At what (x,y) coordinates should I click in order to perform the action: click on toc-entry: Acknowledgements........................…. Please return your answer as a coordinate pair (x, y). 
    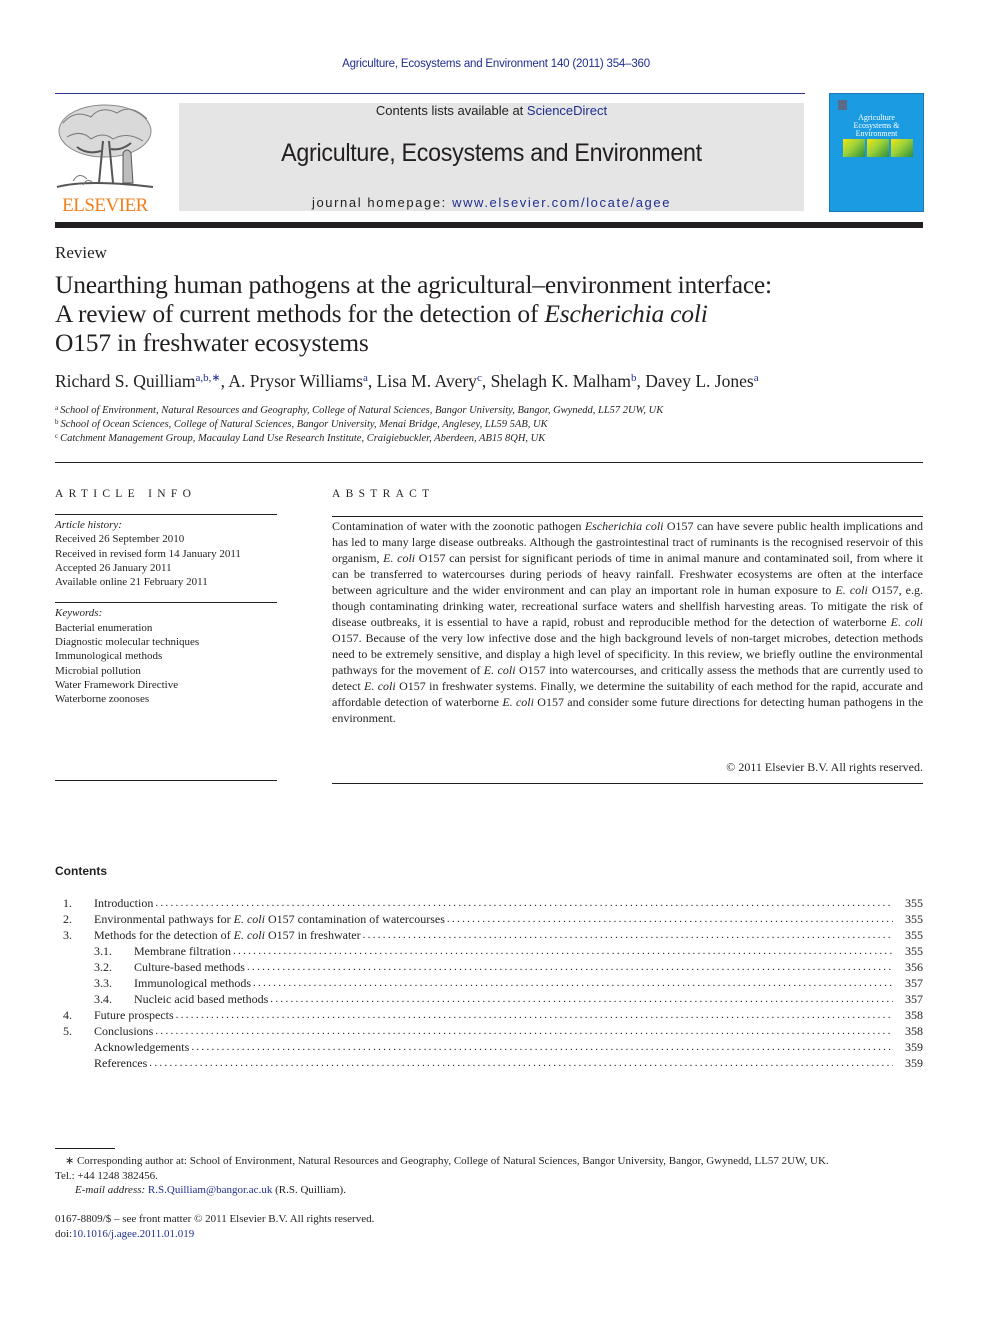
    Looking at the image, I should click on (489, 1048).